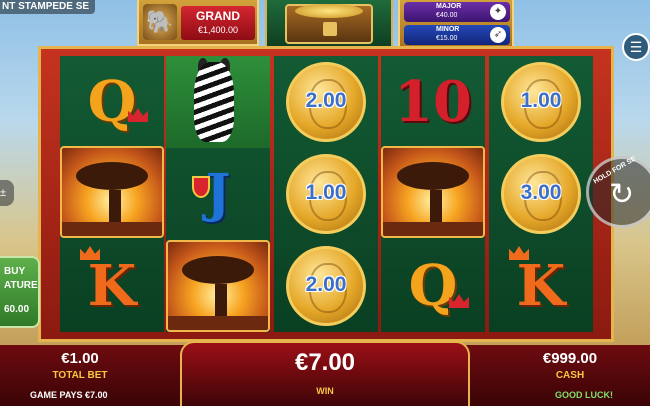 The height and width of the screenshot is (406, 650). I want to click on good-luck-message: GOOD LUCK!, so click(584, 395).